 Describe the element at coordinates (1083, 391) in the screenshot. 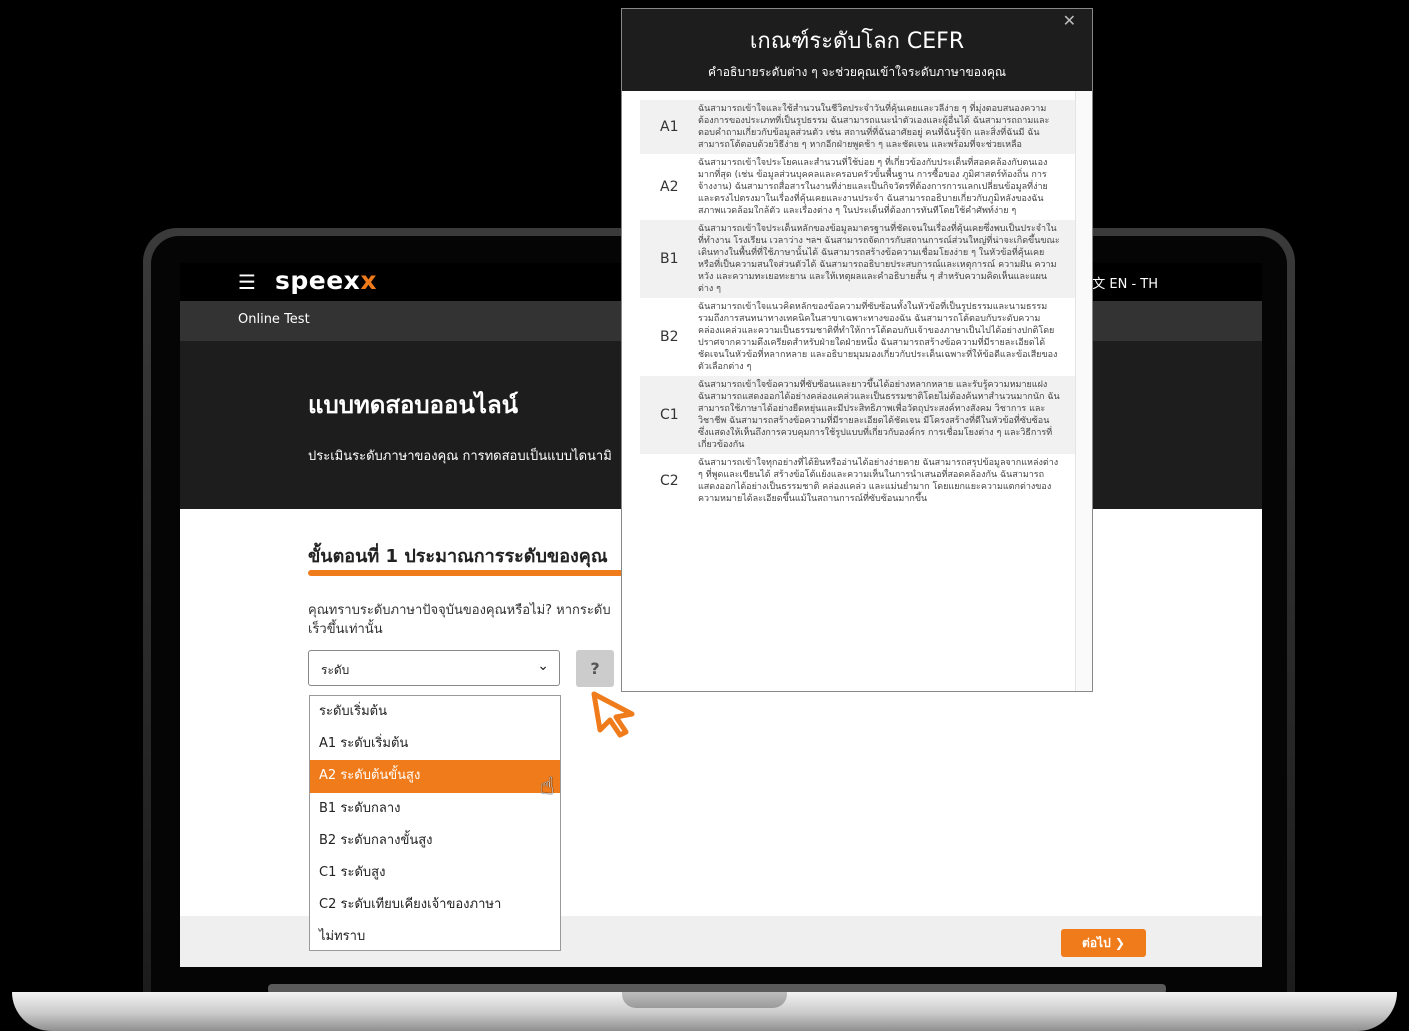

I see `modal-scrollbar` at that location.